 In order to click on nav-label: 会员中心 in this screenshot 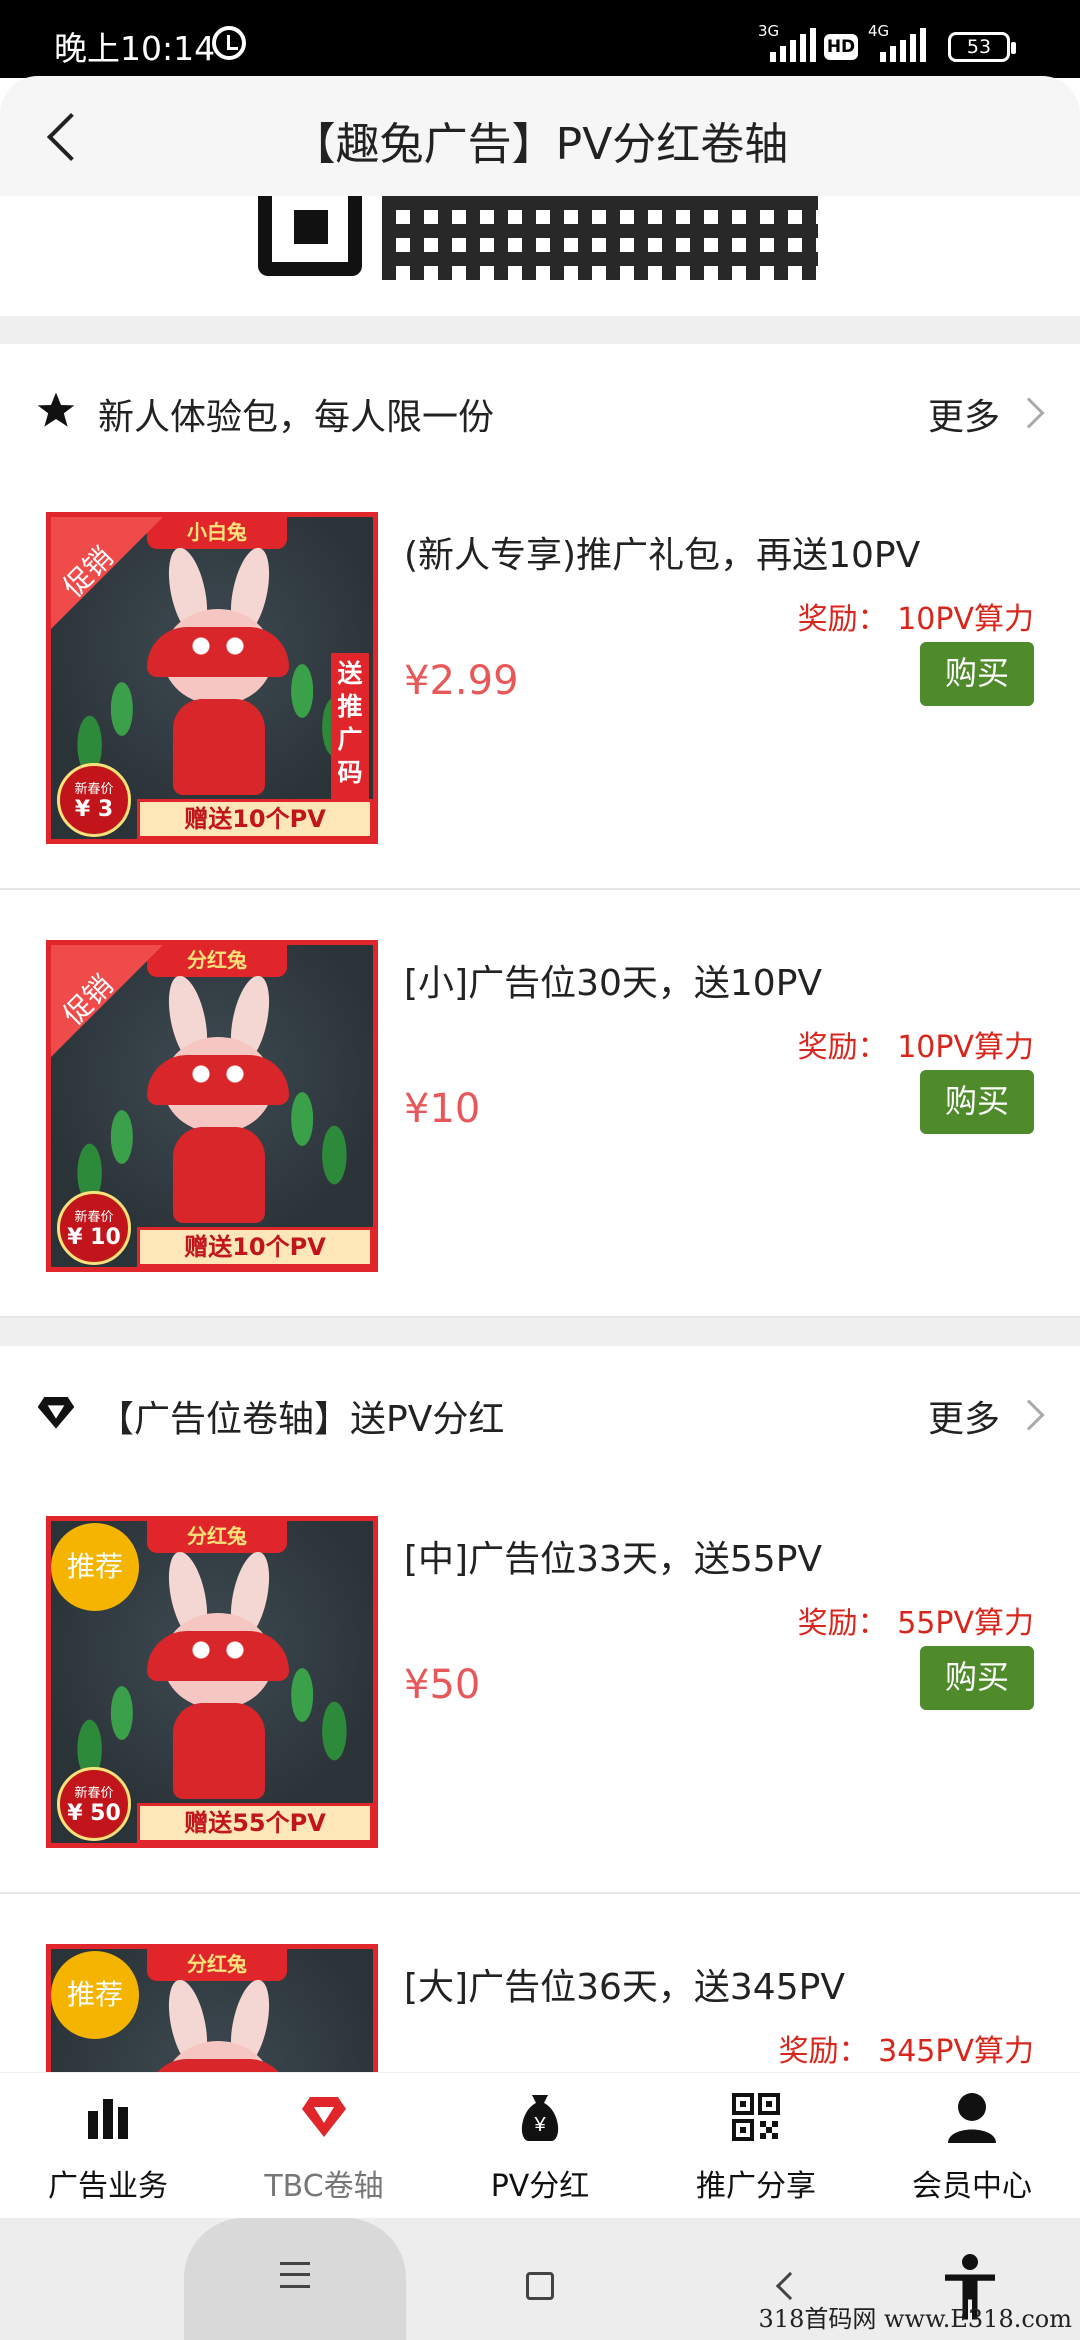, I will do `click(972, 2186)`.